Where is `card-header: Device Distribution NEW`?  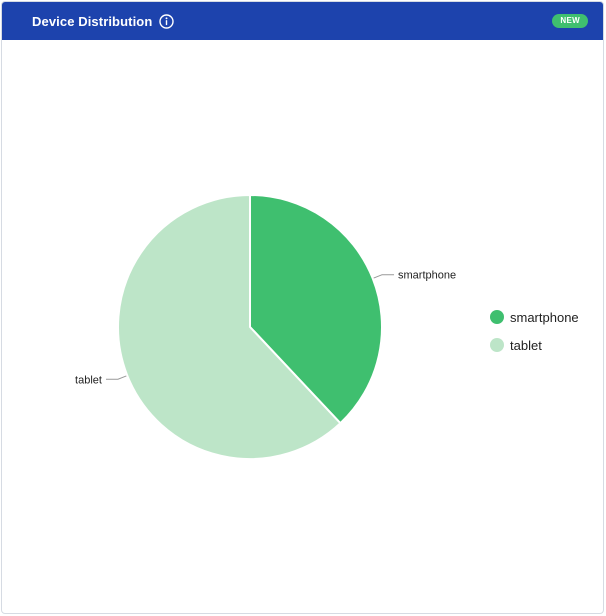
card-header: Device Distribution NEW is located at coordinates (302, 21).